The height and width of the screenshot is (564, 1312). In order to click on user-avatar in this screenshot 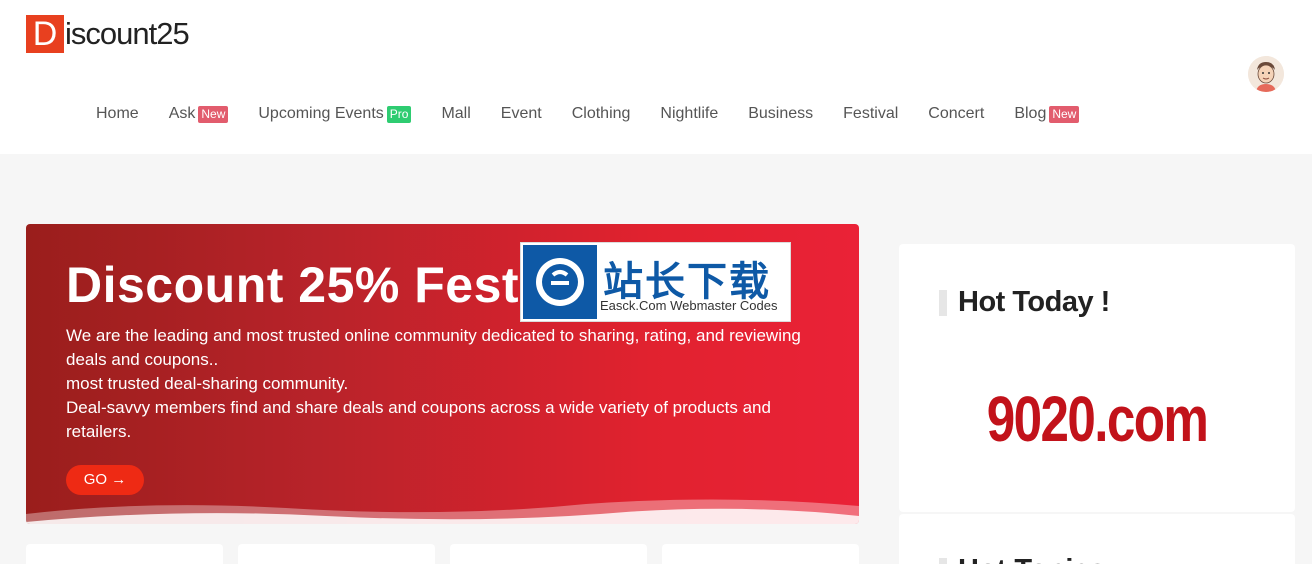, I will do `click(1266, 74)`.